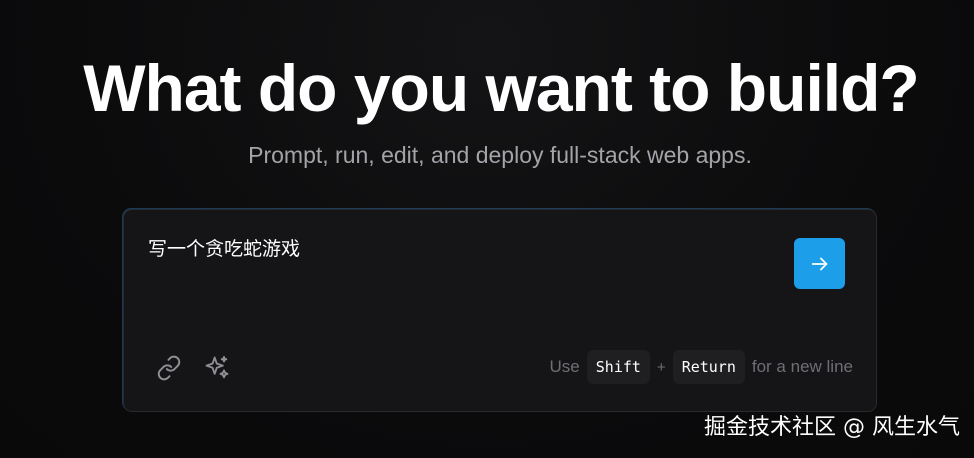  I want to click on arrow-right-icon, so click(819, 263).